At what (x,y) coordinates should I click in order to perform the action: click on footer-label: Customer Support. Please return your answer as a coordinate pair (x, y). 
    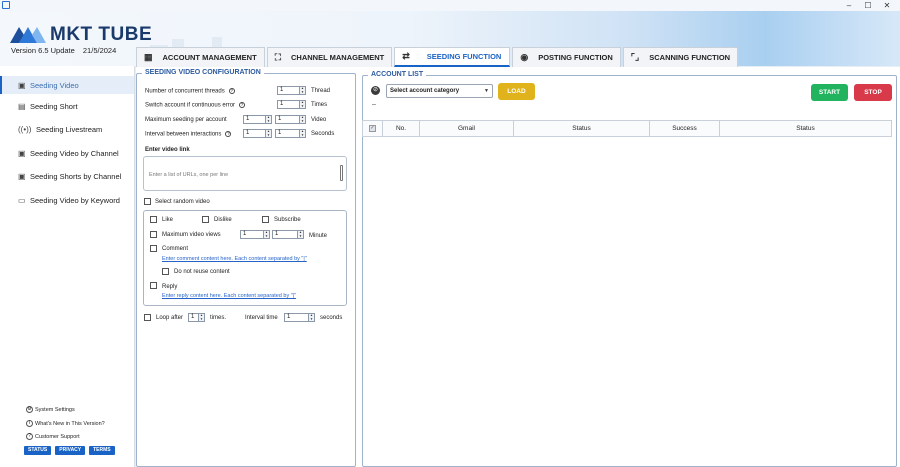
    Looking at the image, I should click on (57, 436).